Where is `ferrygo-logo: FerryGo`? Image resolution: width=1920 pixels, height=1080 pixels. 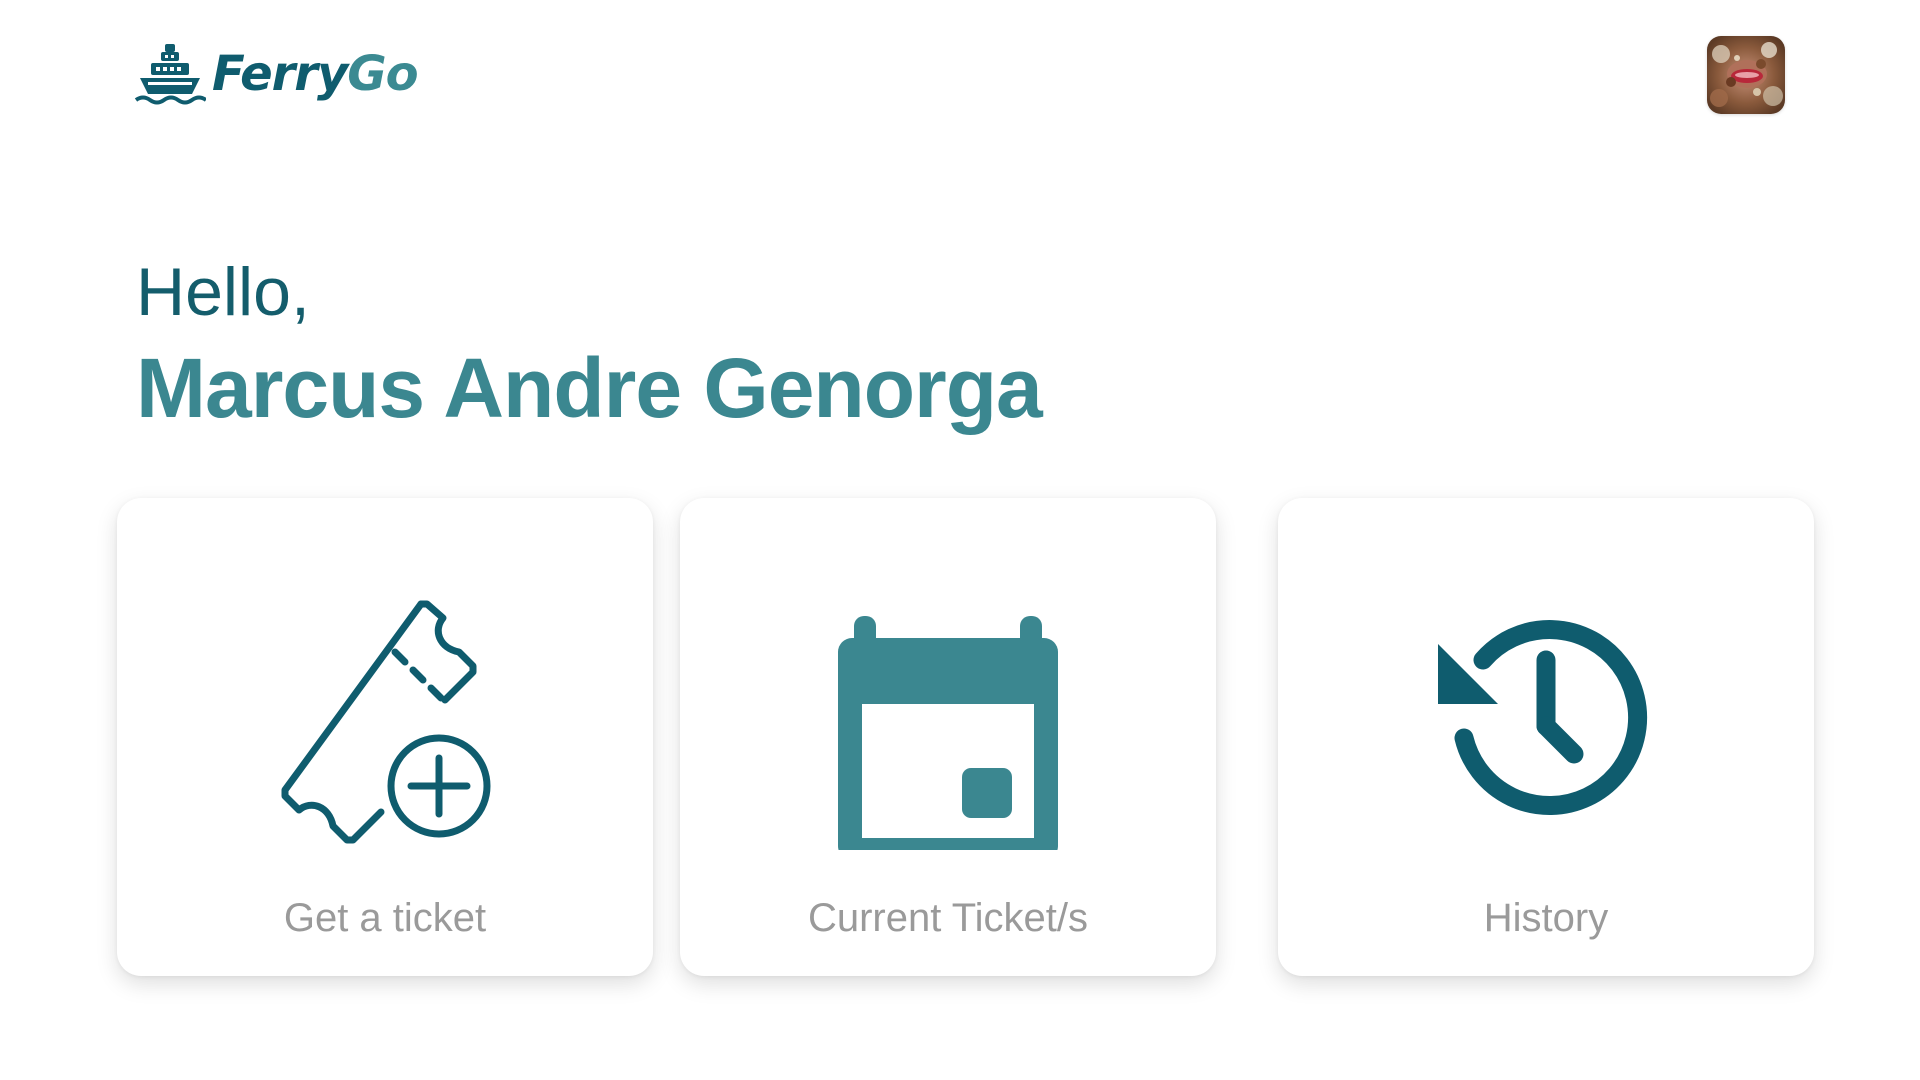
ferrygo-logo: FerryGo is located at coordinates (276, 74).